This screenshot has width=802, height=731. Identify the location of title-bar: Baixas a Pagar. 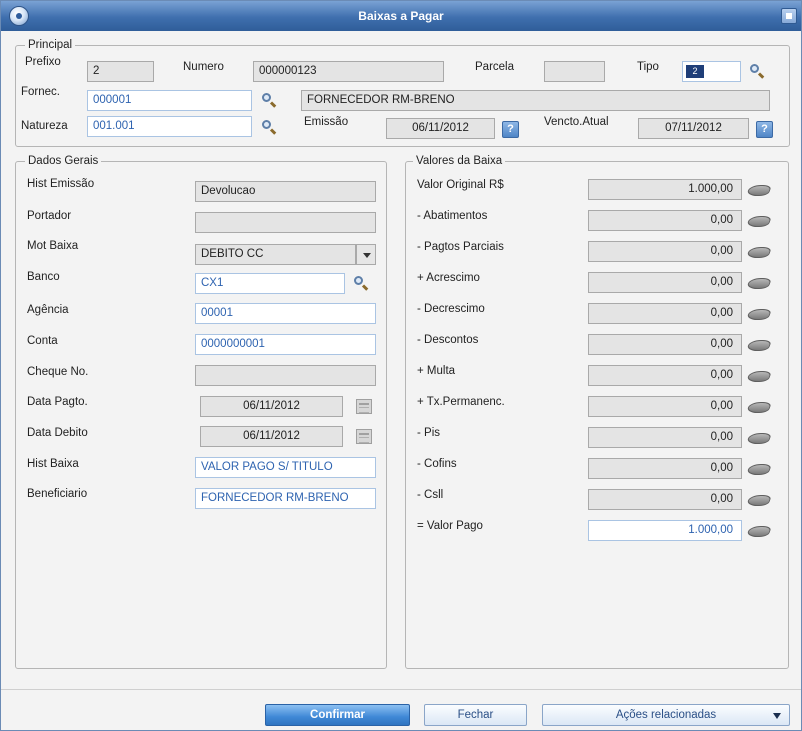
(401, 16).